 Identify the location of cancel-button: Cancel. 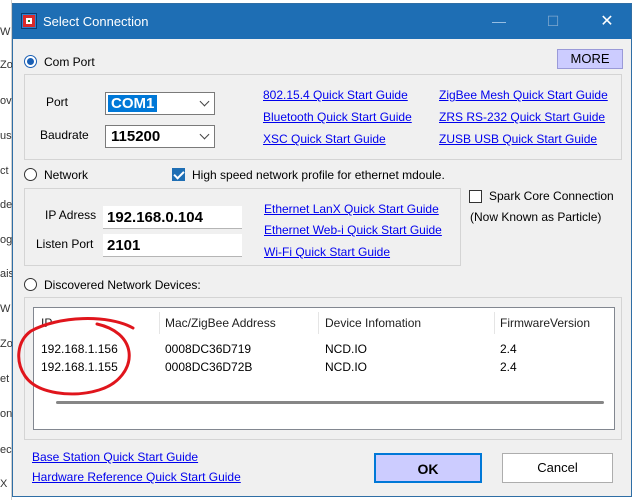
(557, 468).